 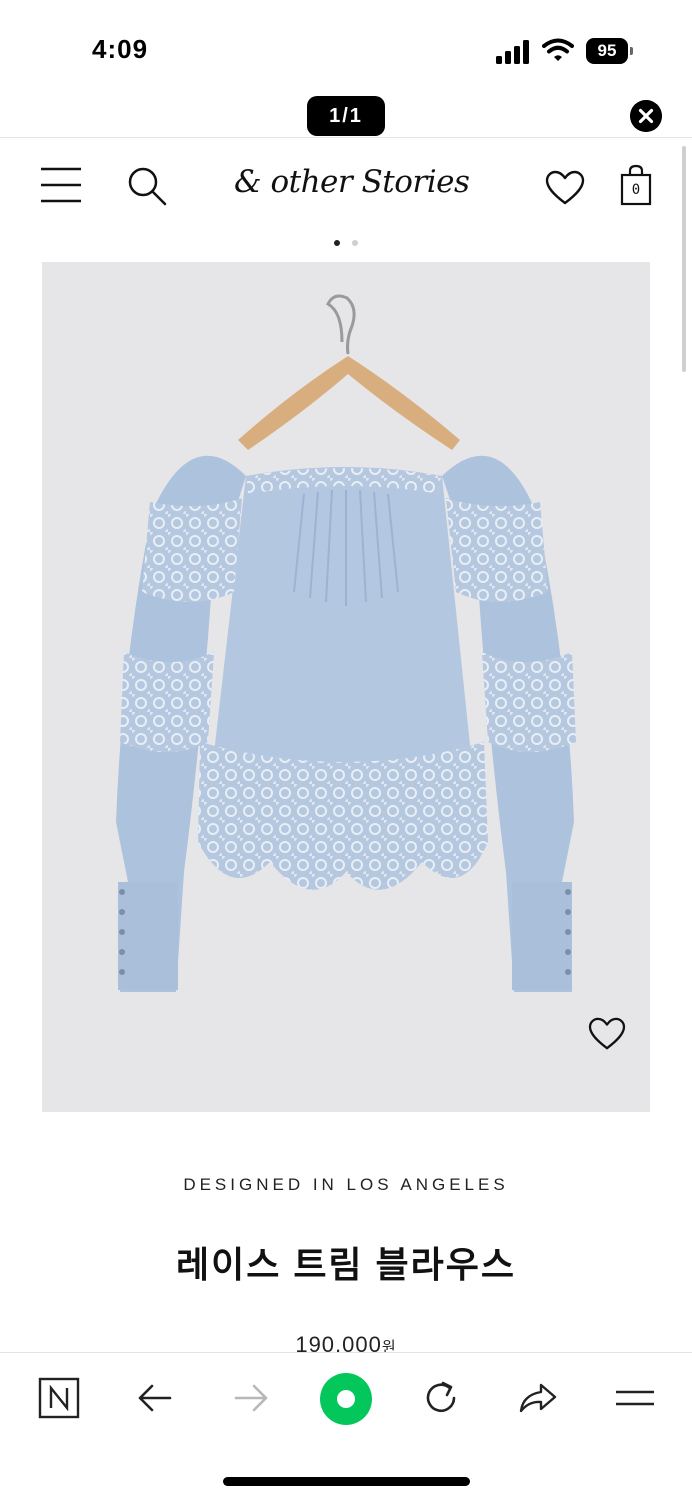 What do you see at coordinates (346, 116) in the screenshot?
I see `page-counter: 1/1` at bounding box center [346, 116].